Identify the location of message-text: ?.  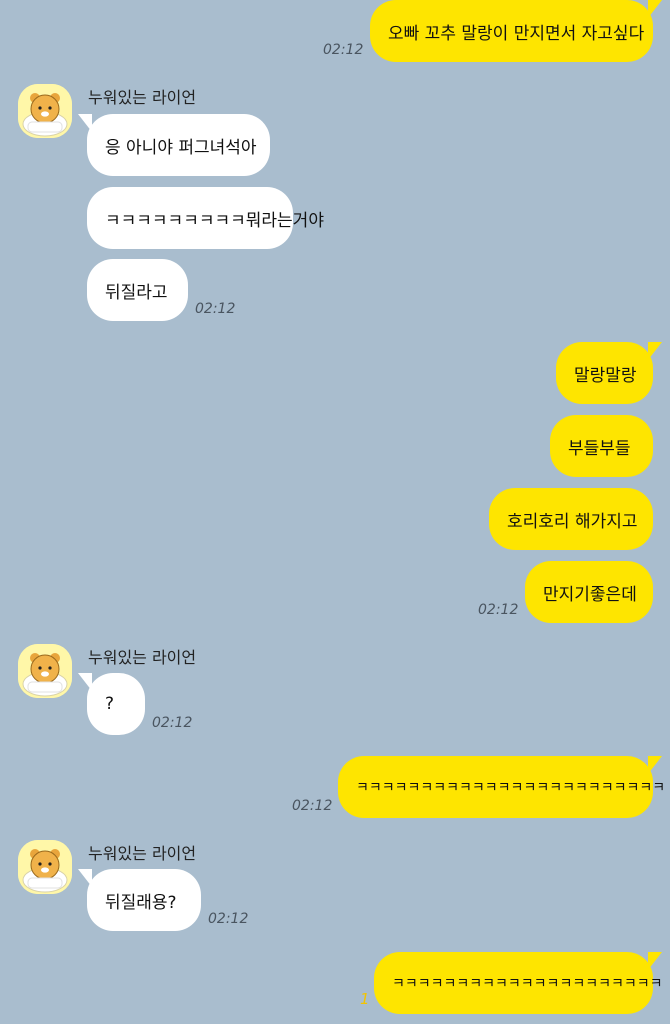
(110, 704).